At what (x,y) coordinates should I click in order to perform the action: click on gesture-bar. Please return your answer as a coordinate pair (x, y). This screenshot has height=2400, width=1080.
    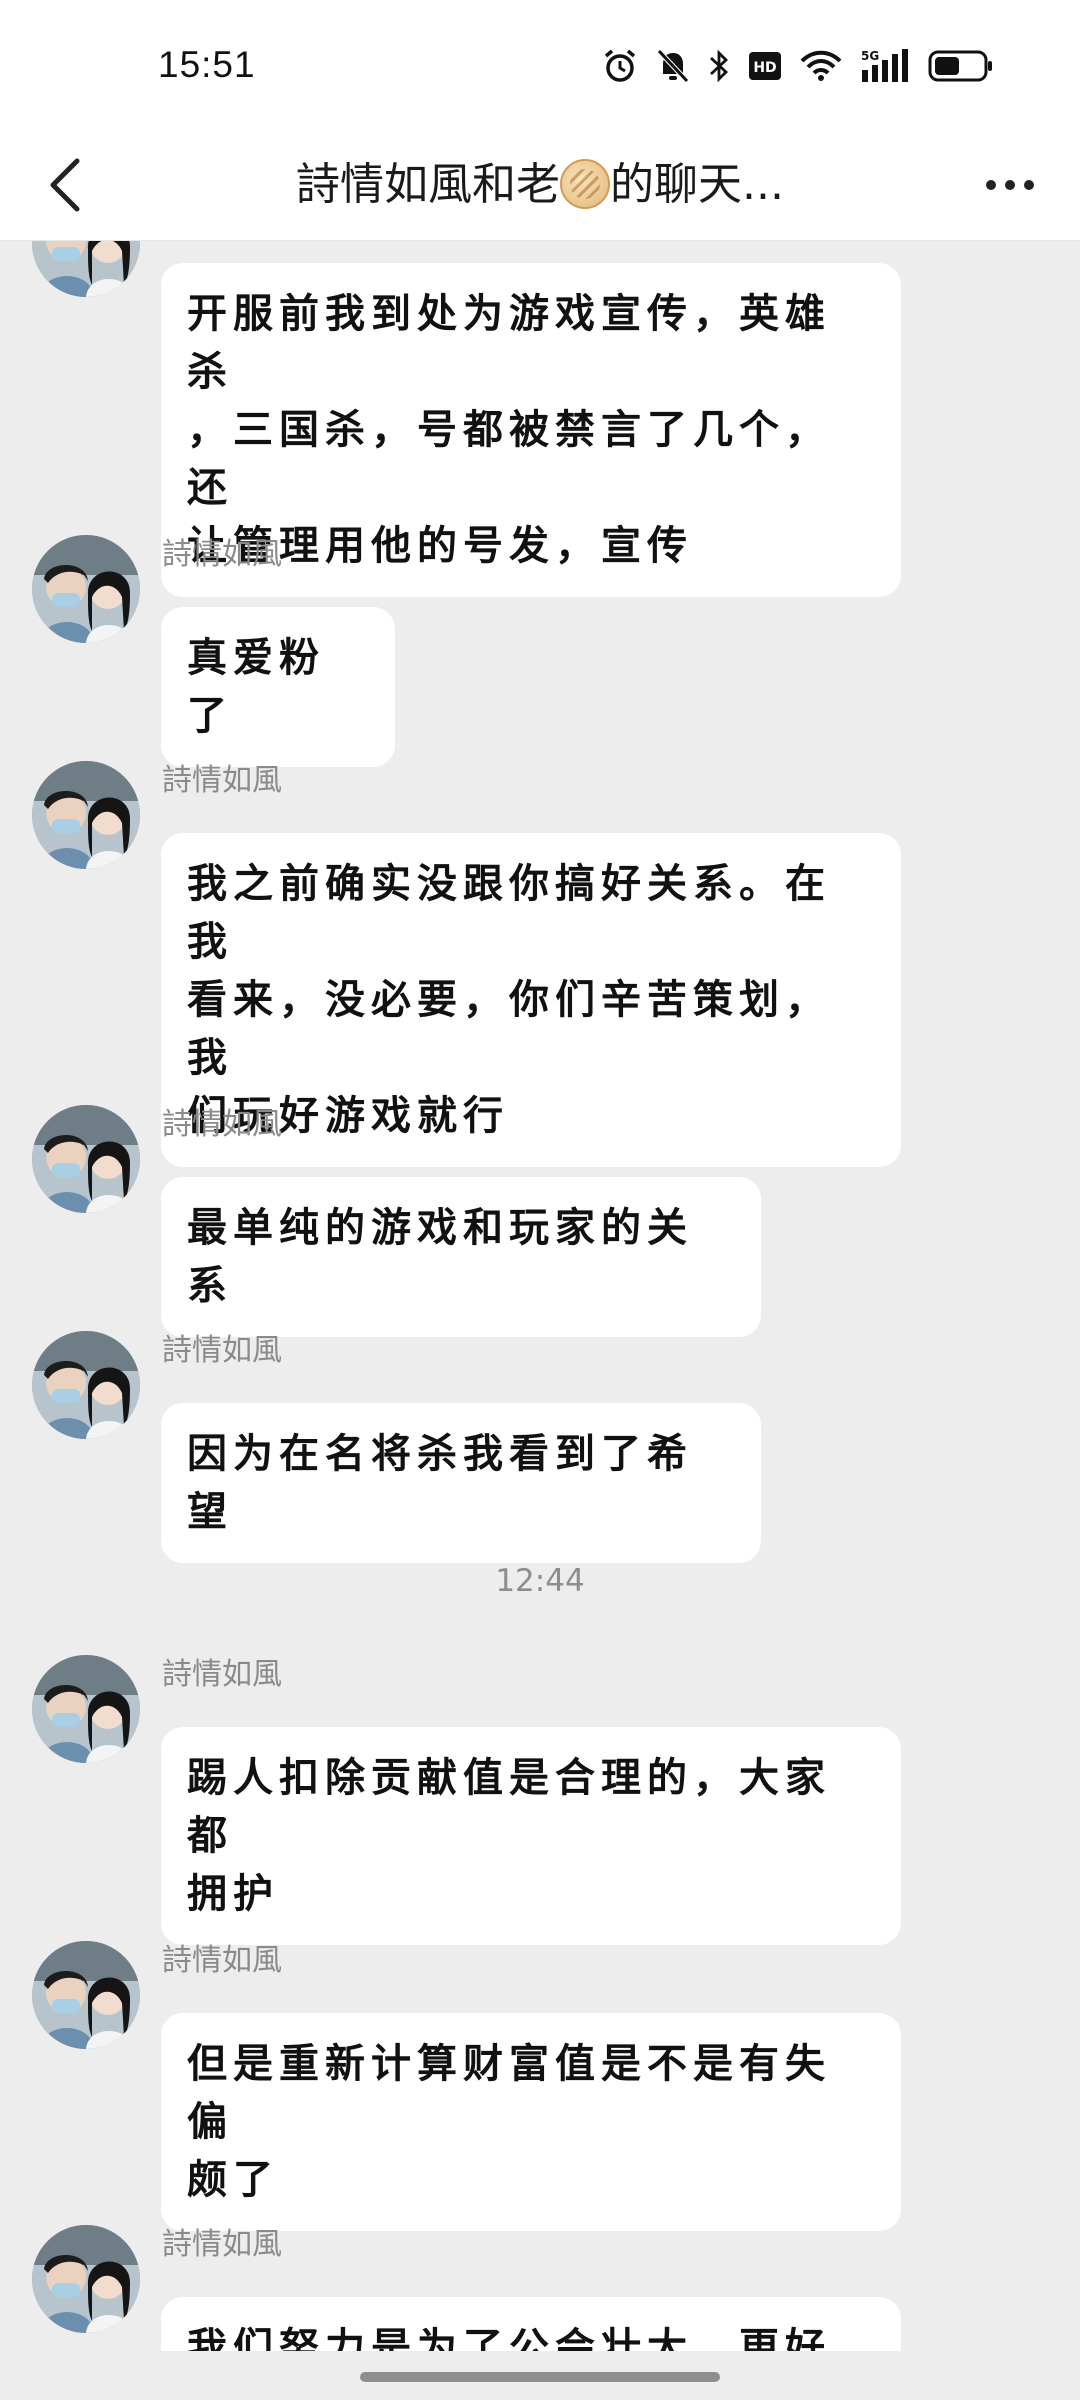
    Looking at the image, I should click on (540, 2376).